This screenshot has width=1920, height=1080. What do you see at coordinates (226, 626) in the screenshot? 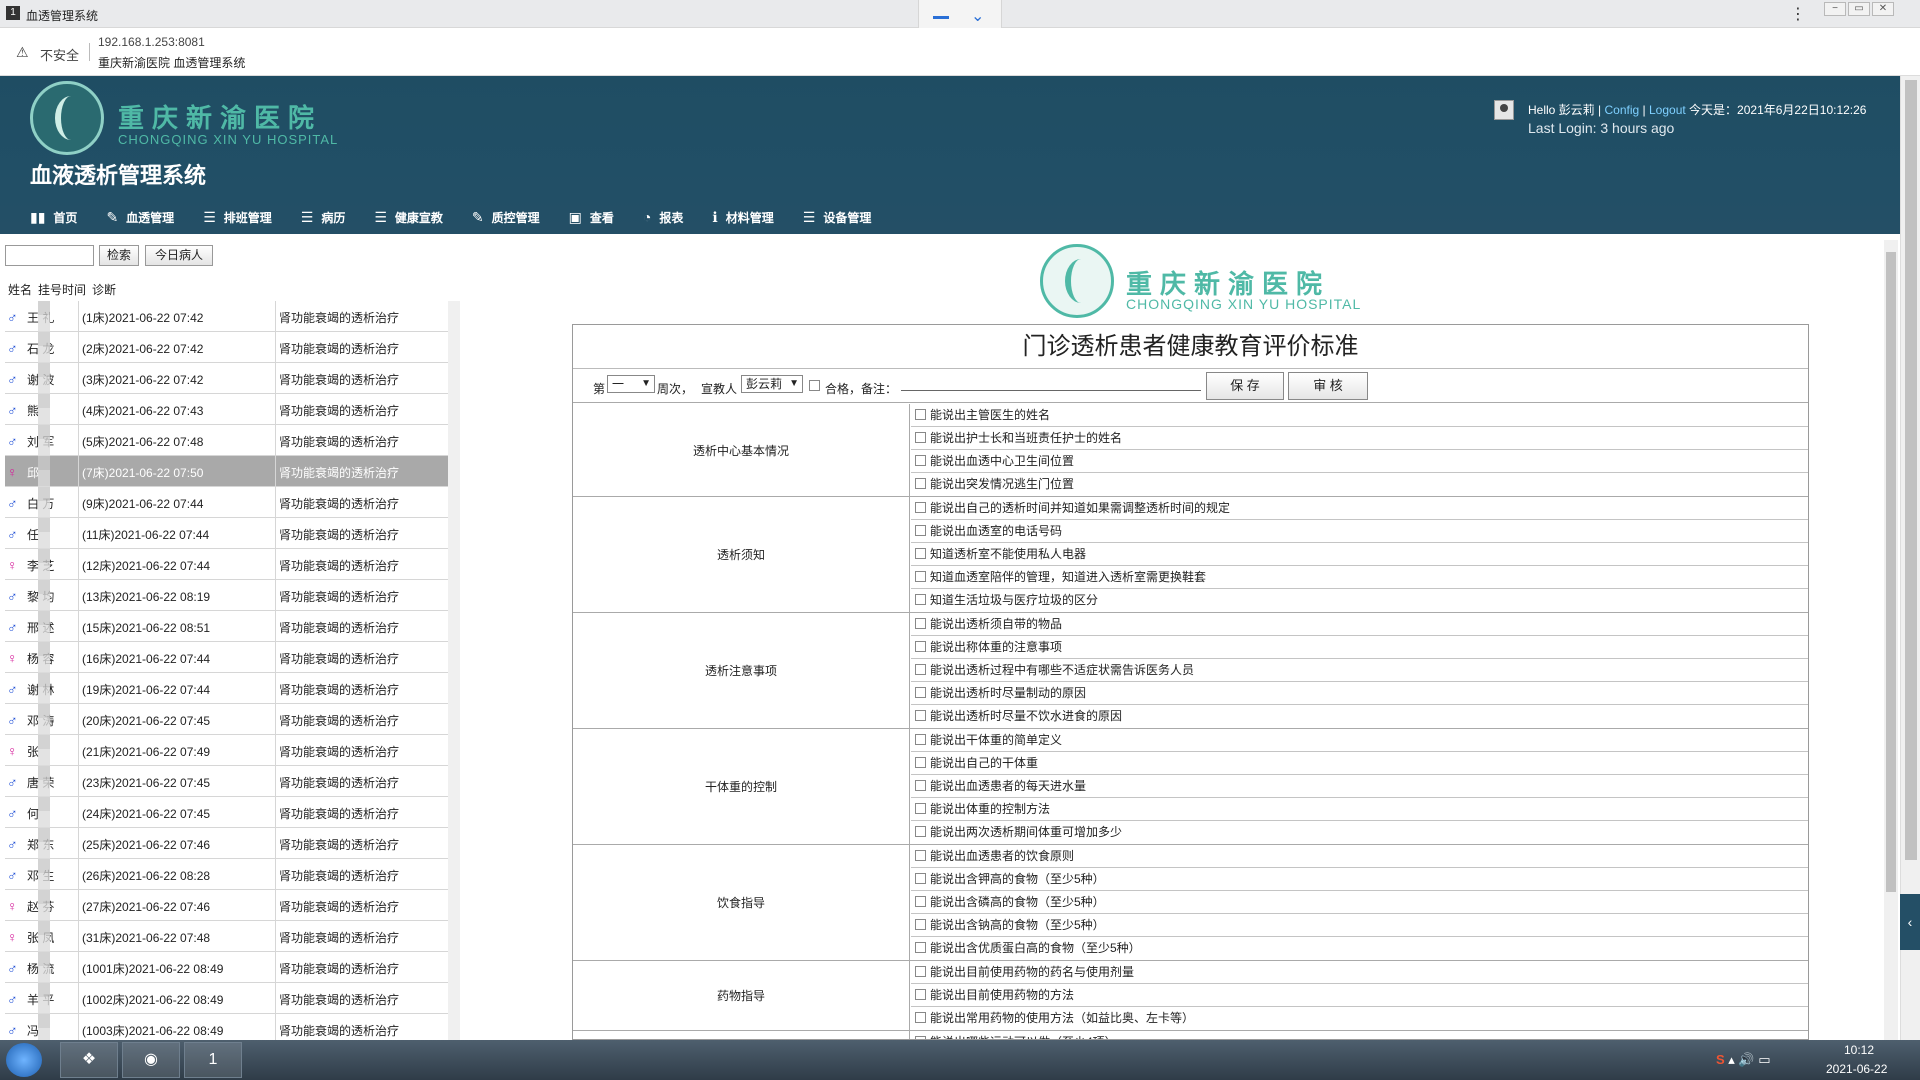
I see `patient-row: ♂ 邢 述 (15床)2021-06-22 08:51 肾功能衰竭的透析治疗` at bounding box center [226, 626].